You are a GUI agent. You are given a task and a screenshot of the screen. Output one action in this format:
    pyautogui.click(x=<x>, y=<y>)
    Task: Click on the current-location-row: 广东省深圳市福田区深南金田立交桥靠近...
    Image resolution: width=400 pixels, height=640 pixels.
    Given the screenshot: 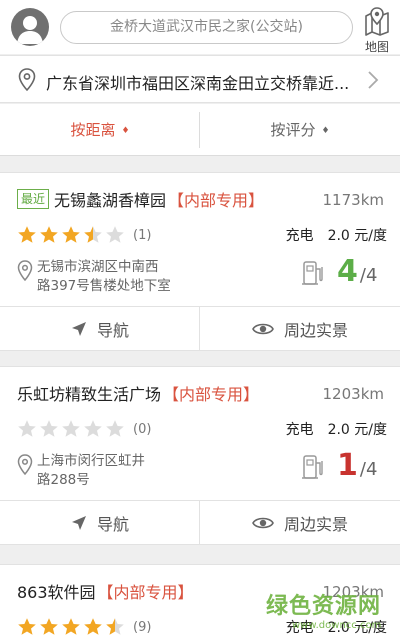 What is the action you would take?
    pyautogui.click(x=200, y=79)
    